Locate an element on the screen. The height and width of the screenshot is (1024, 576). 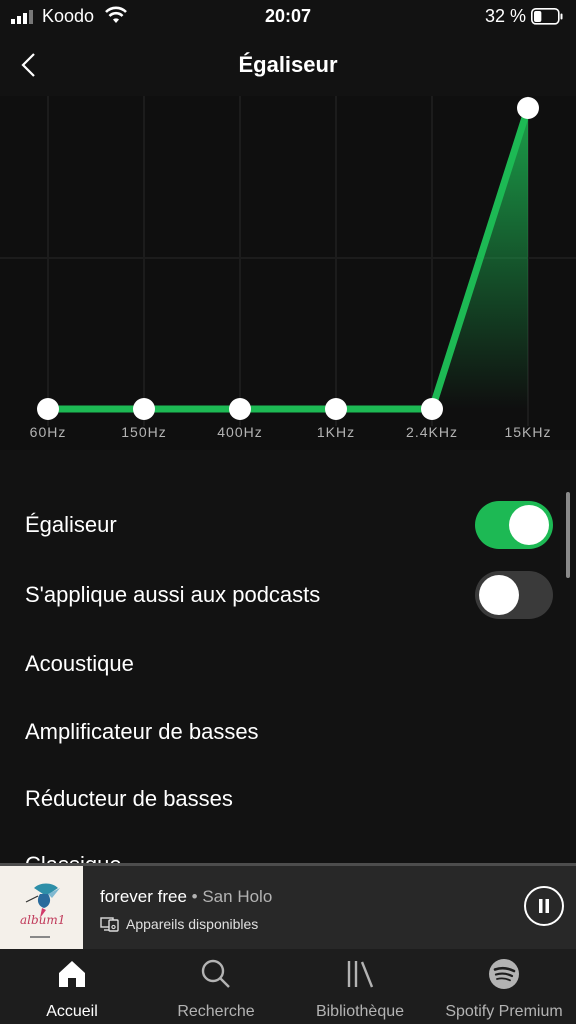
header: Égaliseur is located at coordinates (288, 65).